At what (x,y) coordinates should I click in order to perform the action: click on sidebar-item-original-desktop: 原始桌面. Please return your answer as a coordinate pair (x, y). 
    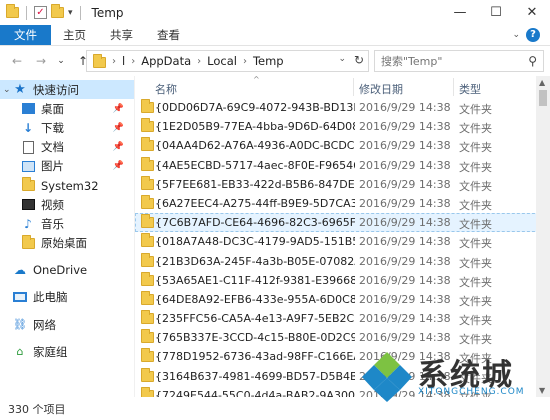
    Looking at the image, I should click on (67, 243).